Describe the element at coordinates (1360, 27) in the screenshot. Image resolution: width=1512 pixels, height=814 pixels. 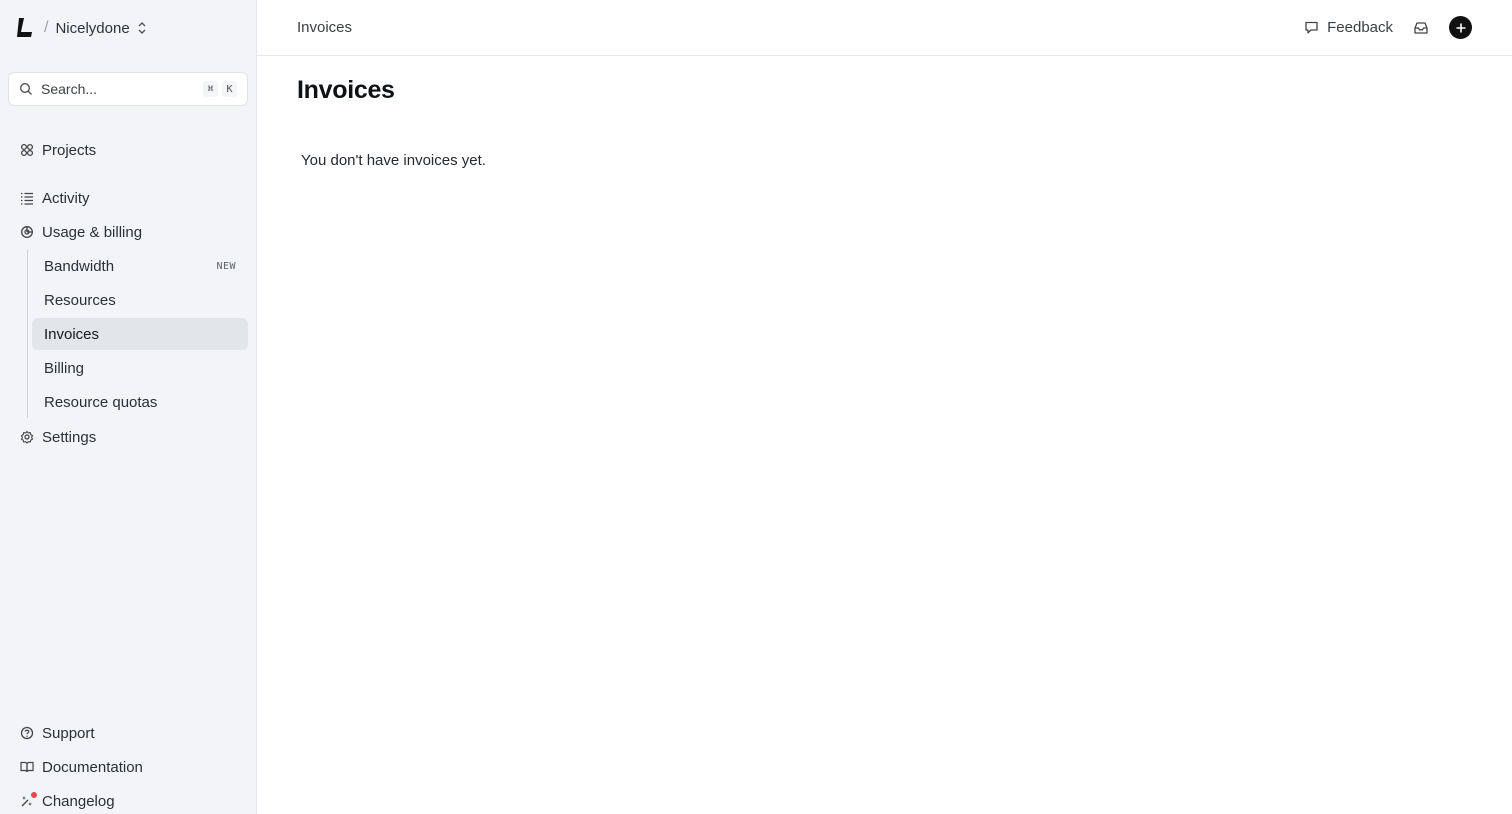
I see `feedback-label: Feedback` at that location.